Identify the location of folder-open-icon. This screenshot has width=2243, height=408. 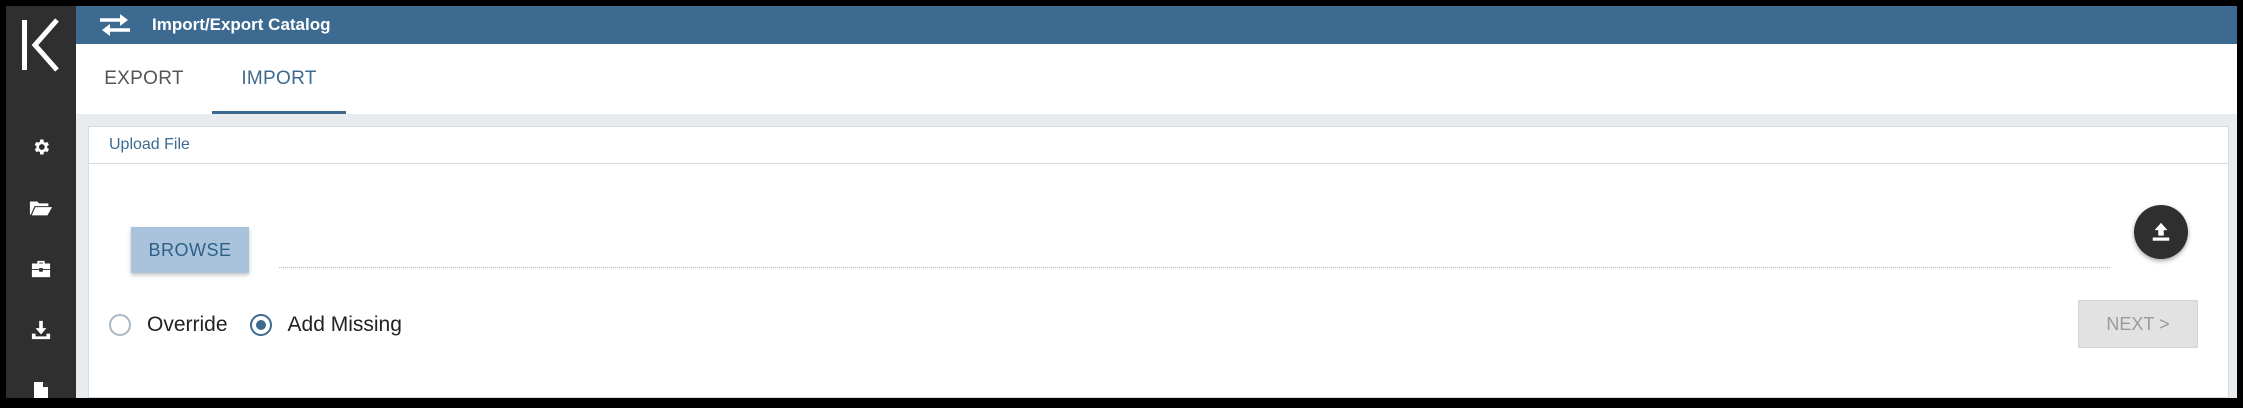
(41, 208).